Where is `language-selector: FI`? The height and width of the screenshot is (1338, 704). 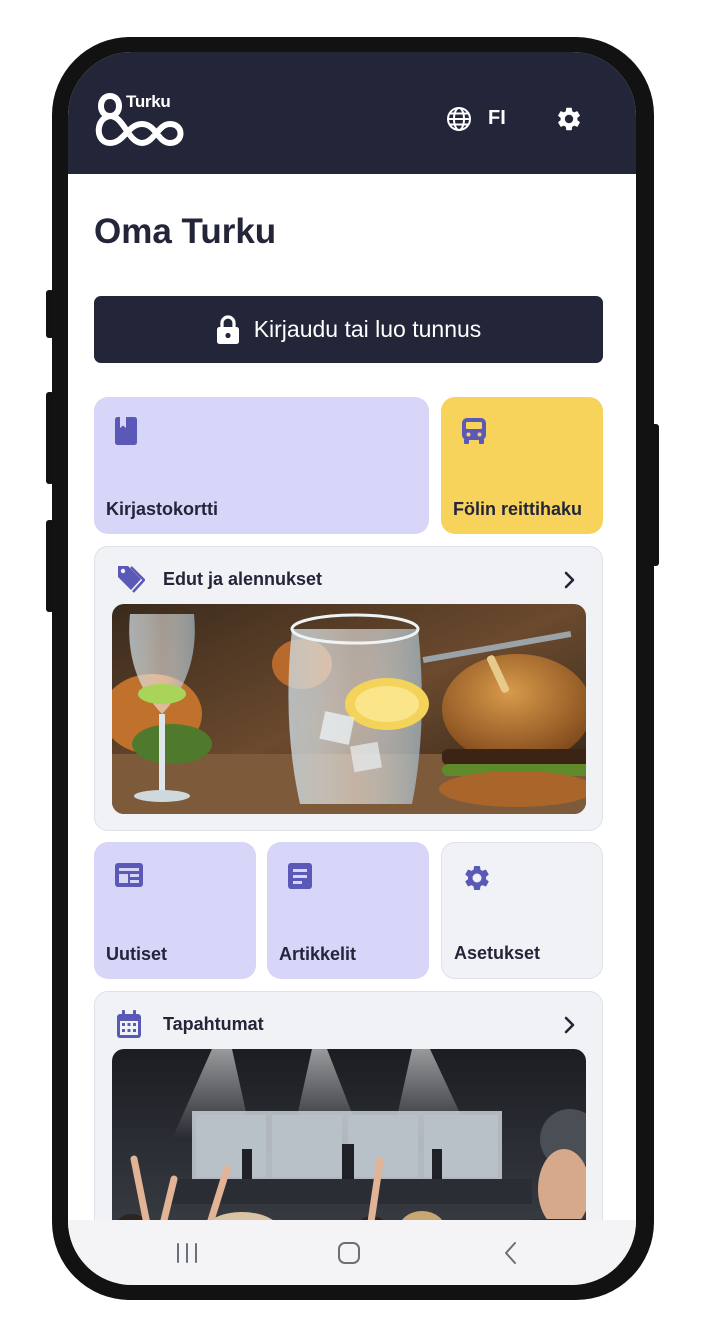 language-selector: FI is located at coordinates (497, 118).